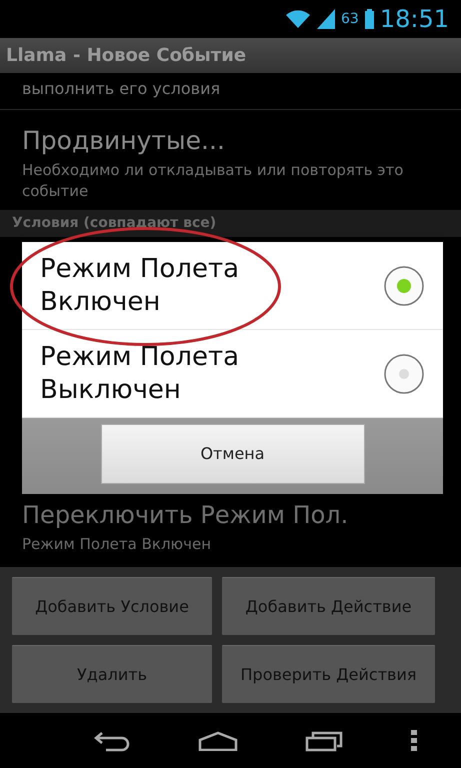 This screenshot has height=768, width=461. What do you see at coordinates (298, 19) in the screenshot?
I see `wifi-icon` at bounding box center [298, 19].